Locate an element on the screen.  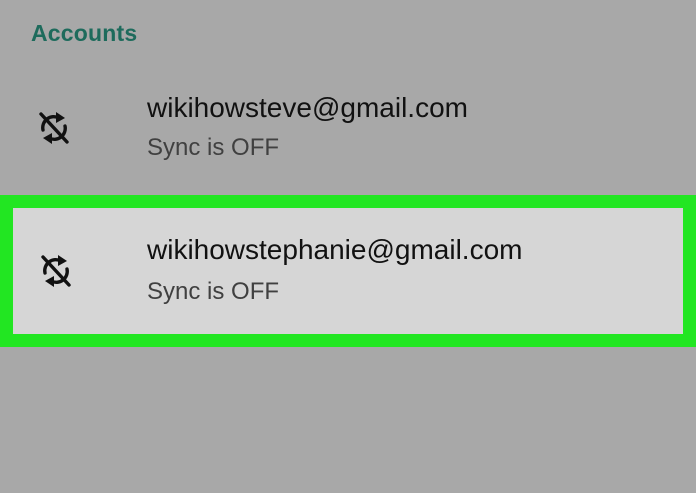
account-email: wikihowsteve@gmail.com is located at coordinates (307, 107).